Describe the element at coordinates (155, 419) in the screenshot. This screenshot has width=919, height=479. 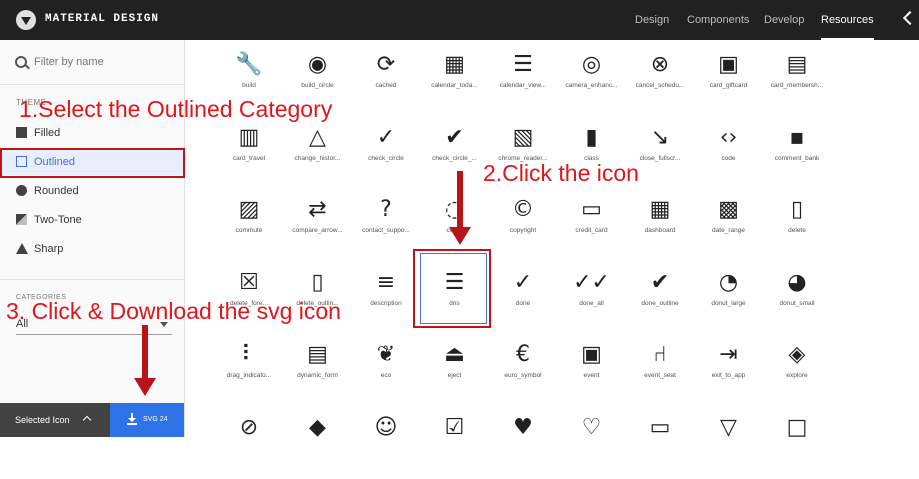
I see `download-svg-label: SVG 24` at that location.